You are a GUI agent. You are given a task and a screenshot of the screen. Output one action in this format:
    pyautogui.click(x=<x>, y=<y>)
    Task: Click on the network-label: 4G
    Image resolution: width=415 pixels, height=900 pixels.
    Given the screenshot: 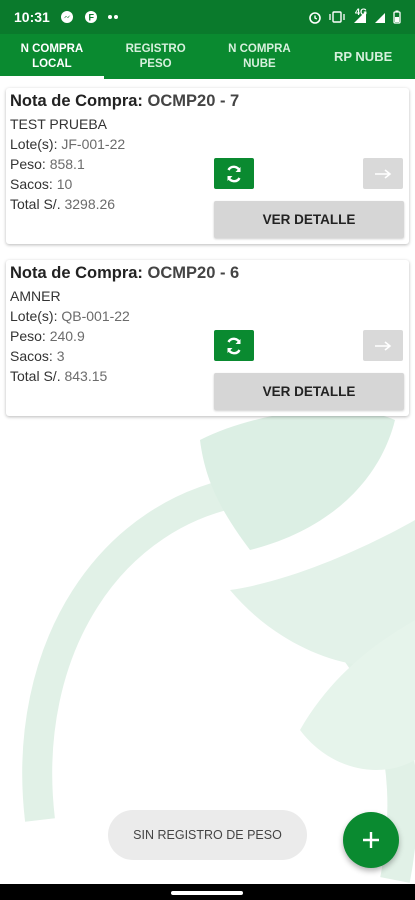 What is the action you would take?
    pyautogui.click(x=360, y=12)
    